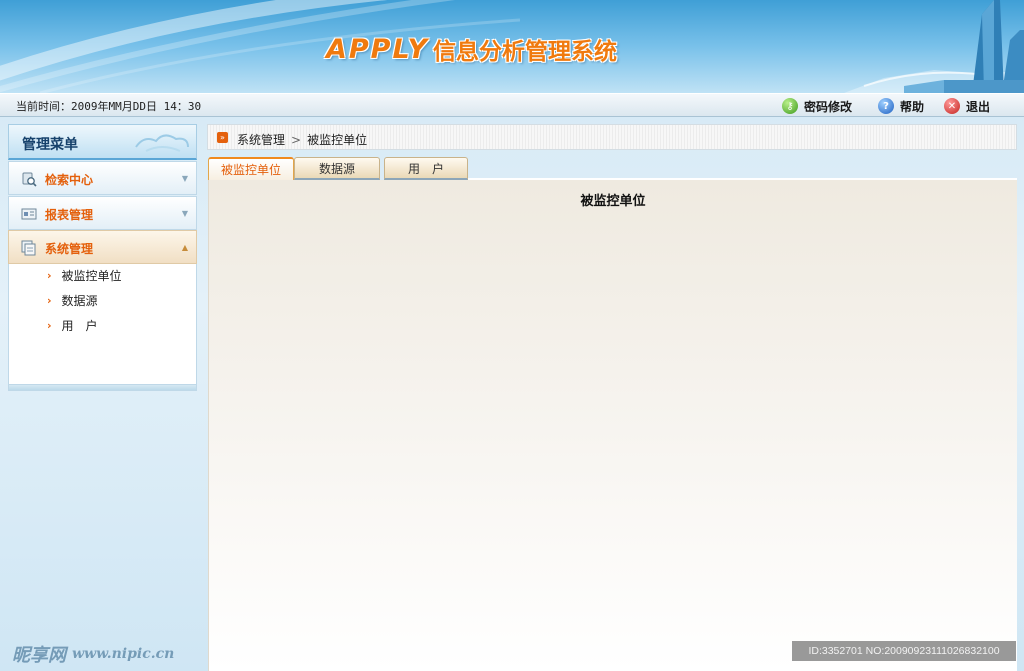 Image resolution: width=1024 pixels, height=671 pixels. I want to click on tab-users: 用 户, so click(426, 168).